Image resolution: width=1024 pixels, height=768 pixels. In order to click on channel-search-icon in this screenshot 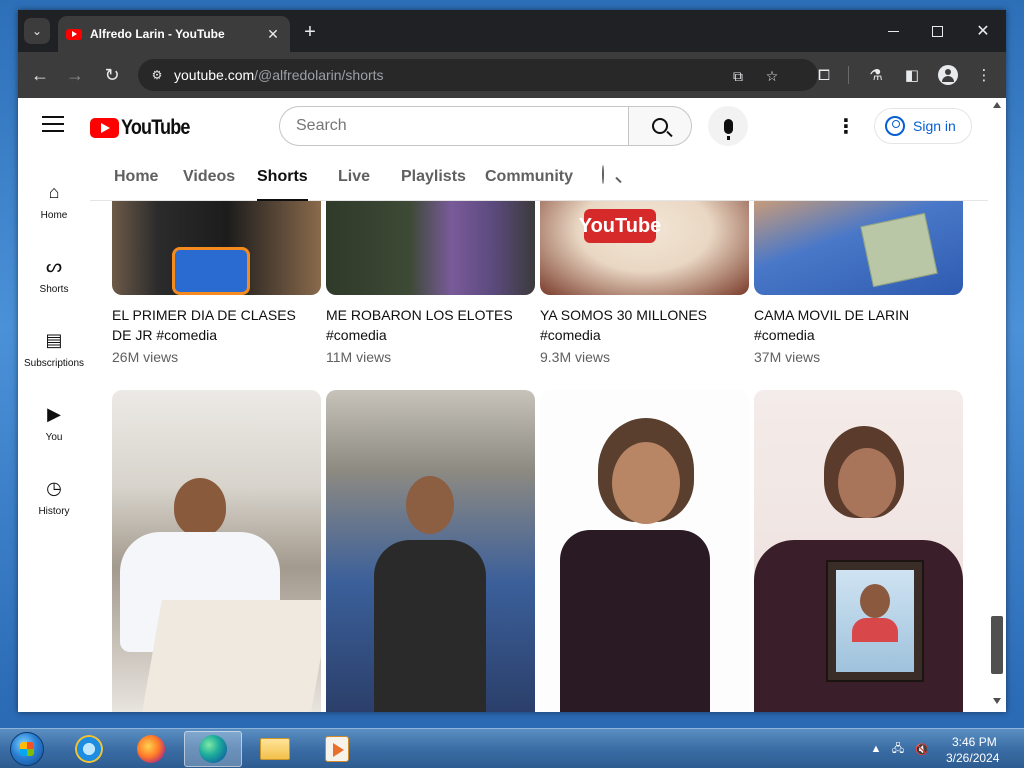, I will do `click(603, 174)`.